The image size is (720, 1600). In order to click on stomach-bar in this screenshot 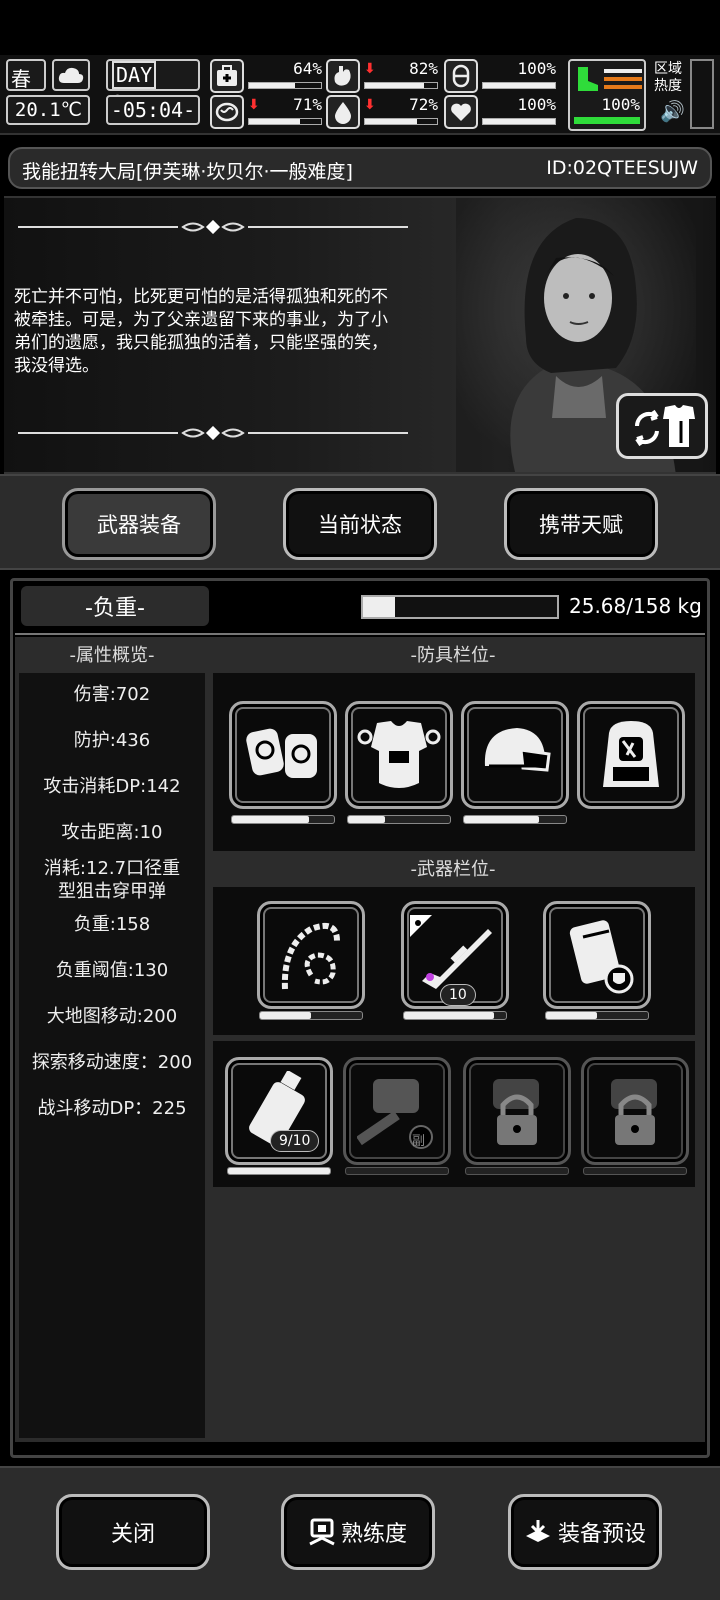, I will do `click(401, 85)`.